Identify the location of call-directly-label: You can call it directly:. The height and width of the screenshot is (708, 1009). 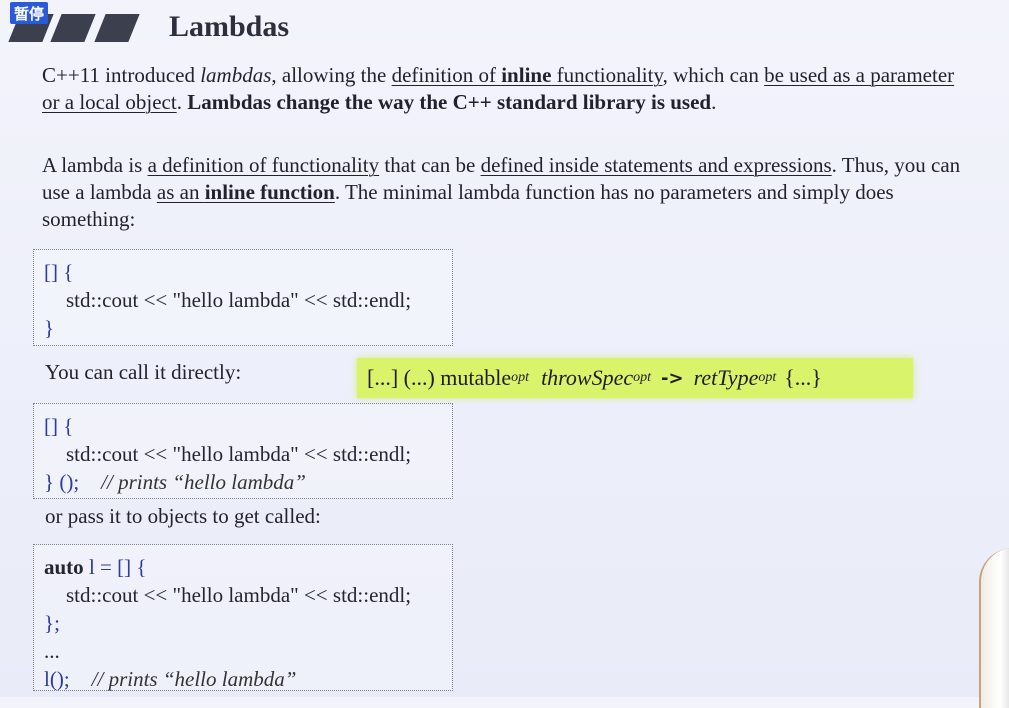
(143, 372).